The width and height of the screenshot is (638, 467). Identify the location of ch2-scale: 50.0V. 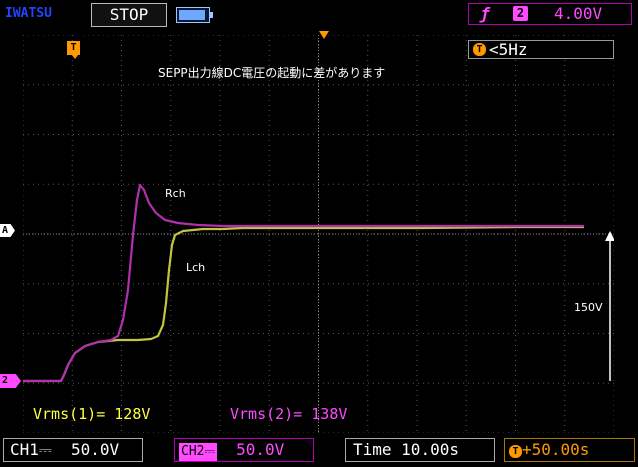
(260, 449).